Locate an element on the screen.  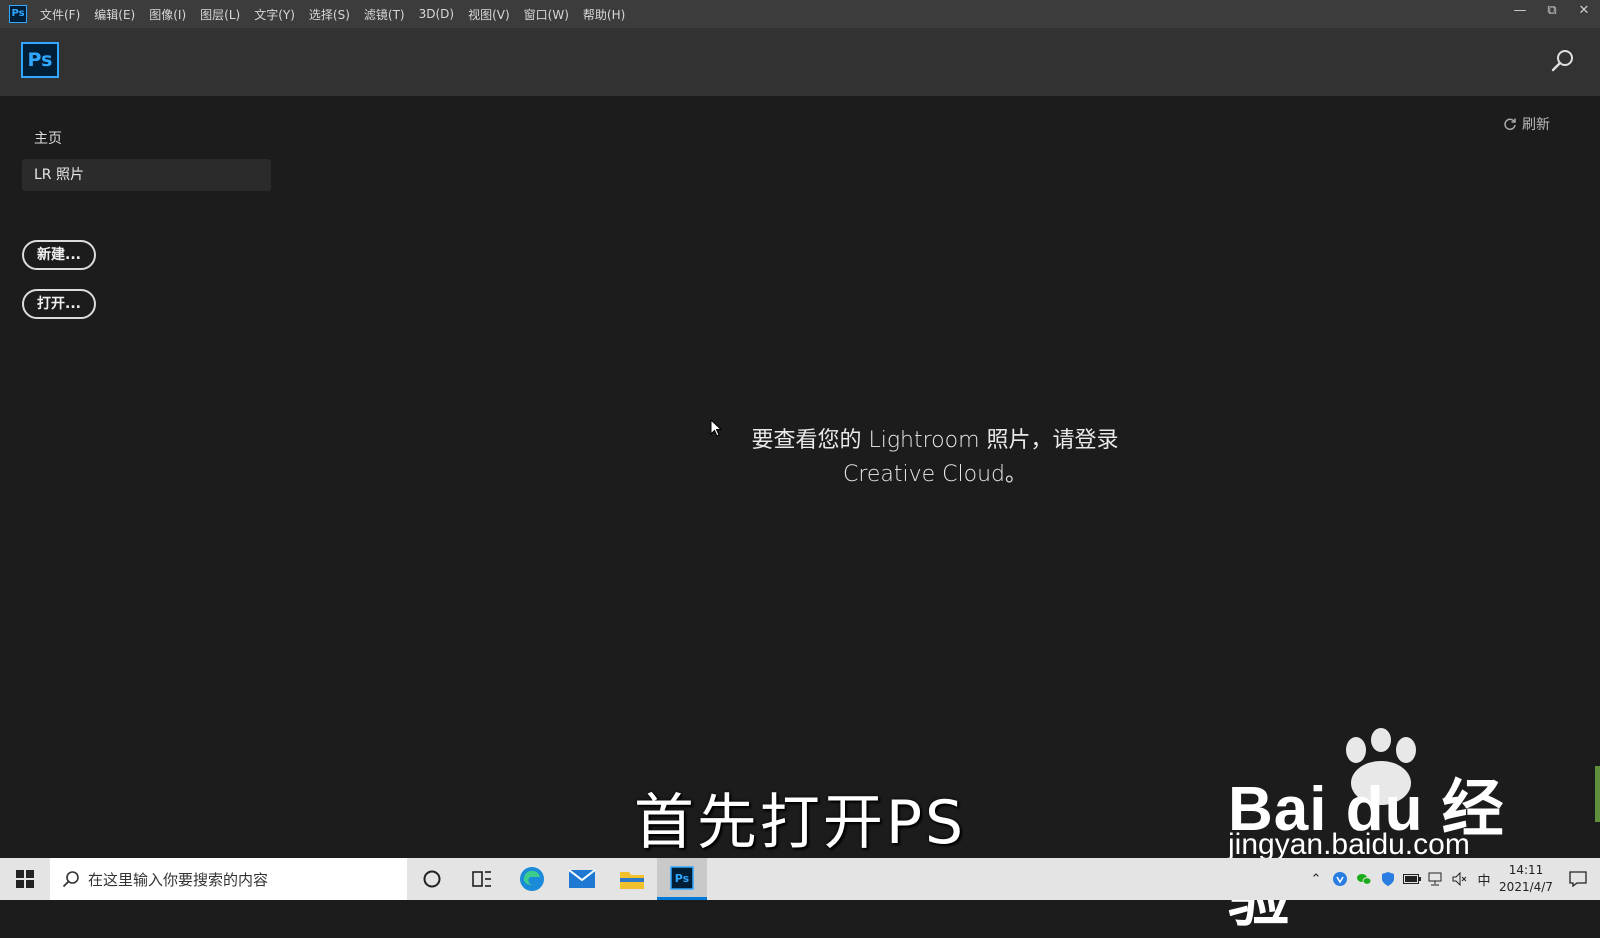
message-line-2: Creative Cloud。 is located at coordinates (935, 474).